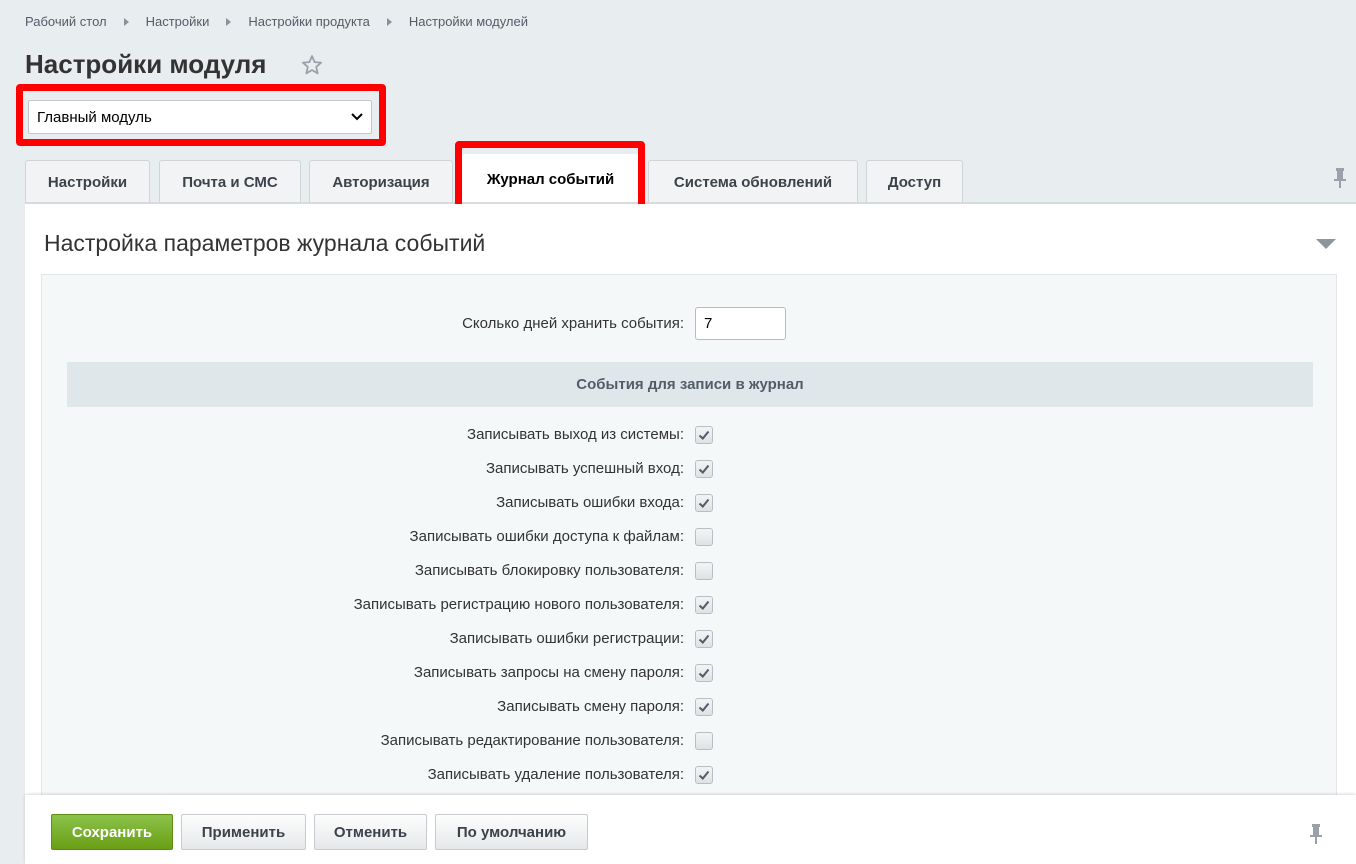 Image resolution: width=1356 pixels, height=864 pixels. What do you see at coordinates (689, 324) in the screenshot?
I see `days-row: Сколько дней хранить события:` at bounding box center [689, 324].